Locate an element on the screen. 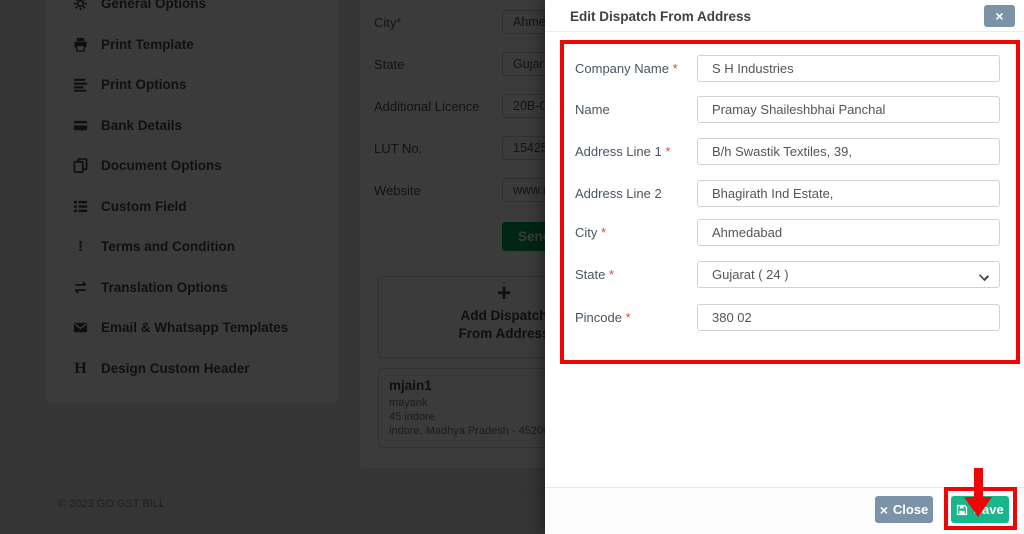 The image size is (1024, 534). city-input is located at coordinates (848, 232).